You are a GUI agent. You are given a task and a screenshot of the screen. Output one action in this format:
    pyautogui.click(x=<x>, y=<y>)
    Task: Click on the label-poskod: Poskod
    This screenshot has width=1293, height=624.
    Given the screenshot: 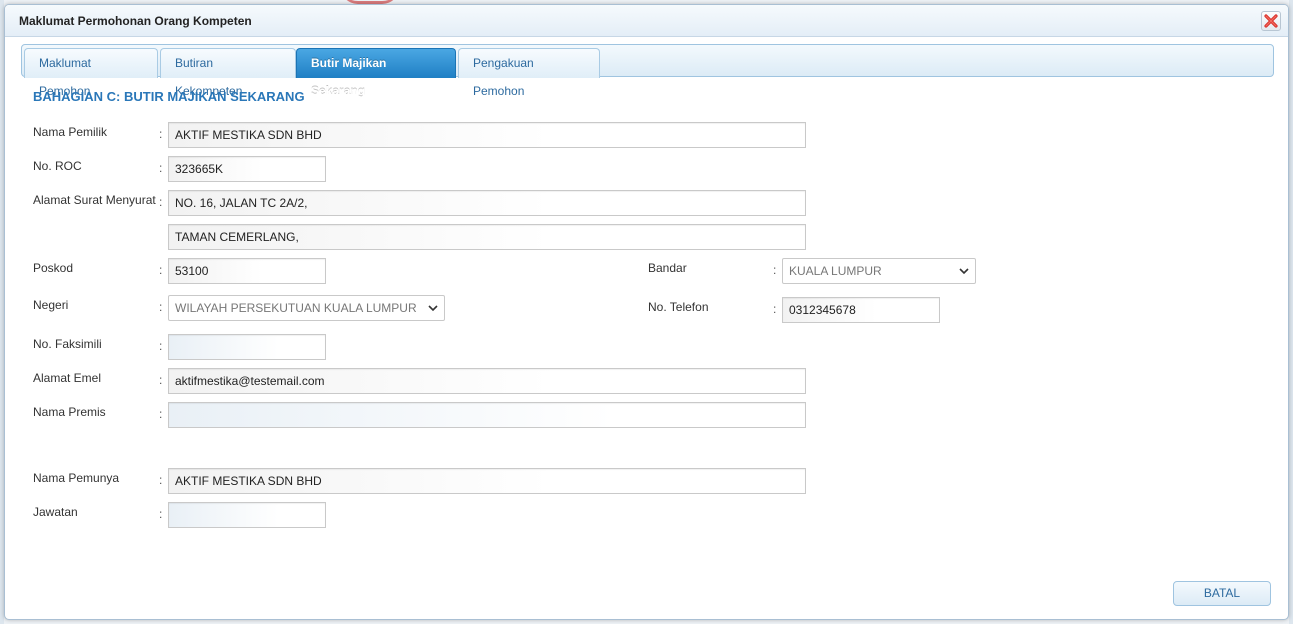 What is the action you would take?
    pyautogui.click(x=53, y=268)
    